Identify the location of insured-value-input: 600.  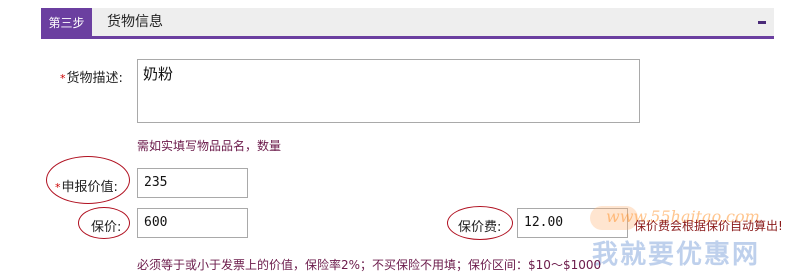
(192, 223).